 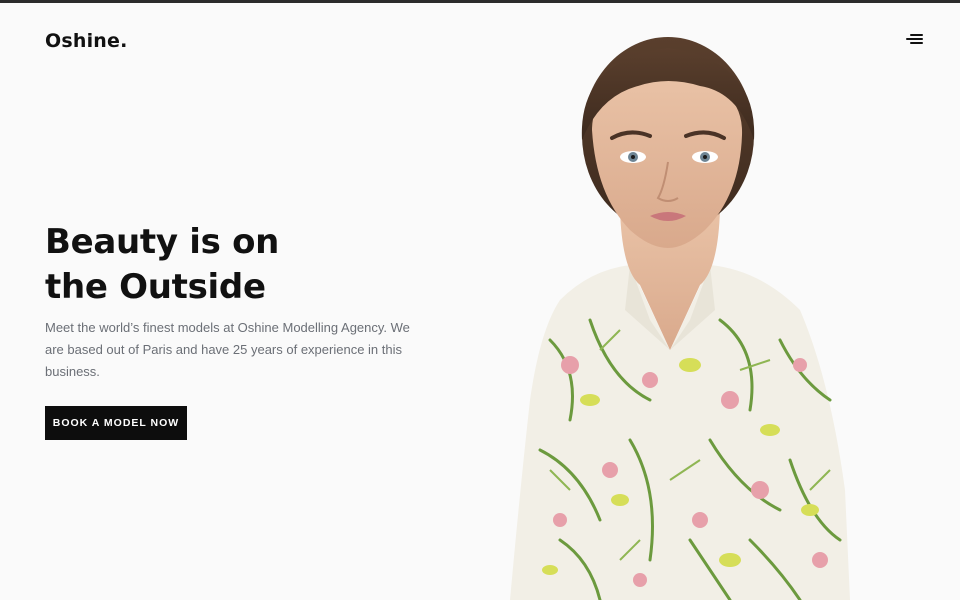 I want to click on book-model-button: BOOK A MODEL NOW, so click(x=116, y=423).